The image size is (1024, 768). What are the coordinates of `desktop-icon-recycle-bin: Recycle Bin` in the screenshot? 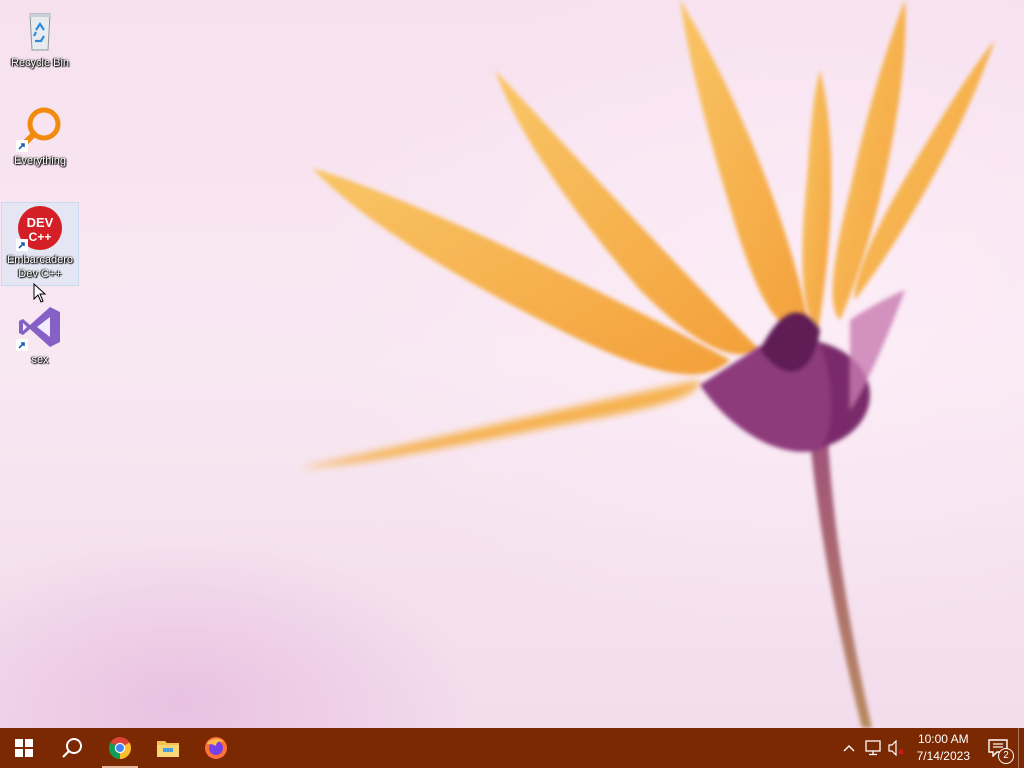 It's located at (40, 38).